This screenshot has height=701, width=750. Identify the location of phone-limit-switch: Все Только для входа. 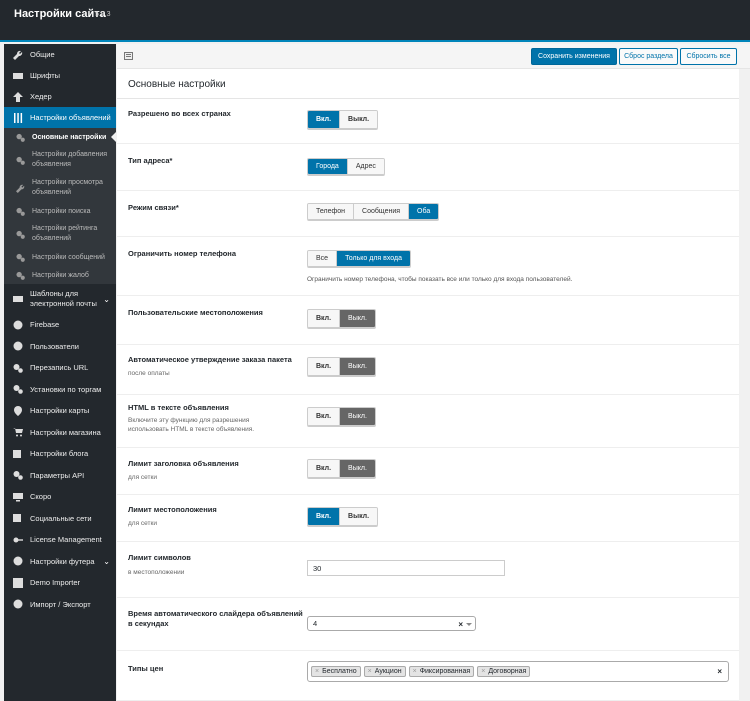
(359, 258).